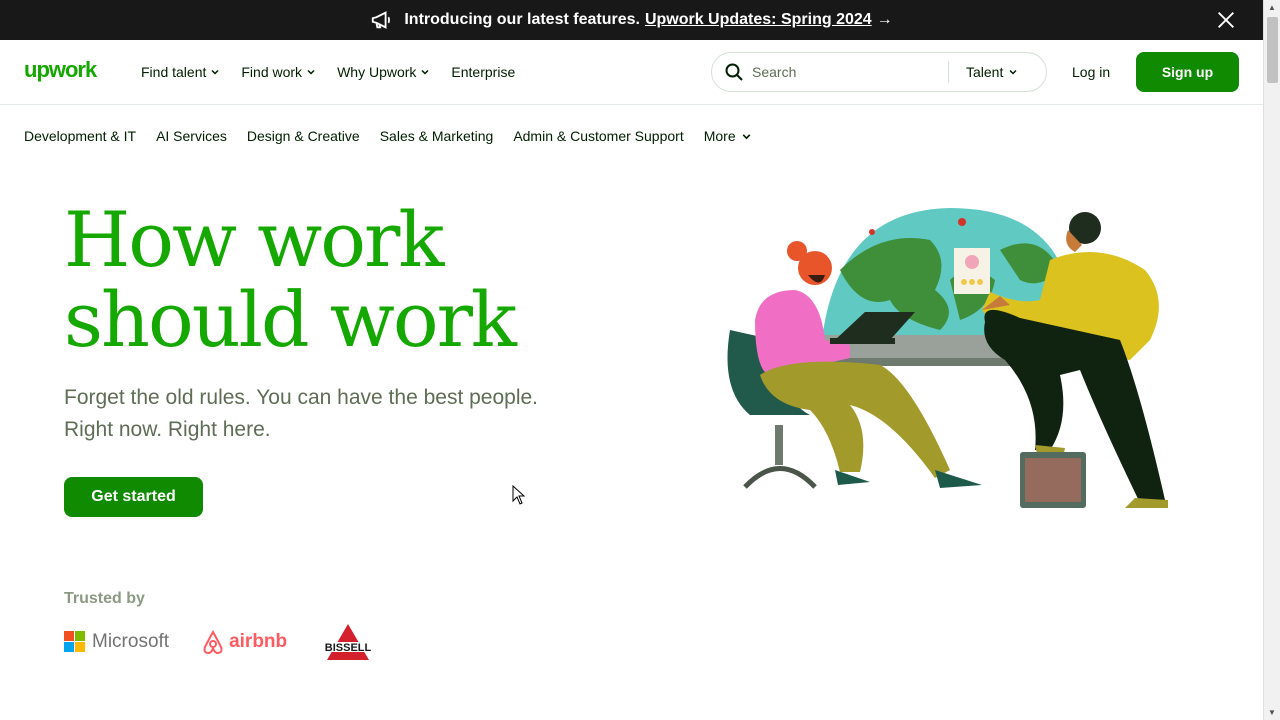  What do you see at coordinates (847, 72) in the screenshot?
I see `search-input` at bounding box center [847, 72].